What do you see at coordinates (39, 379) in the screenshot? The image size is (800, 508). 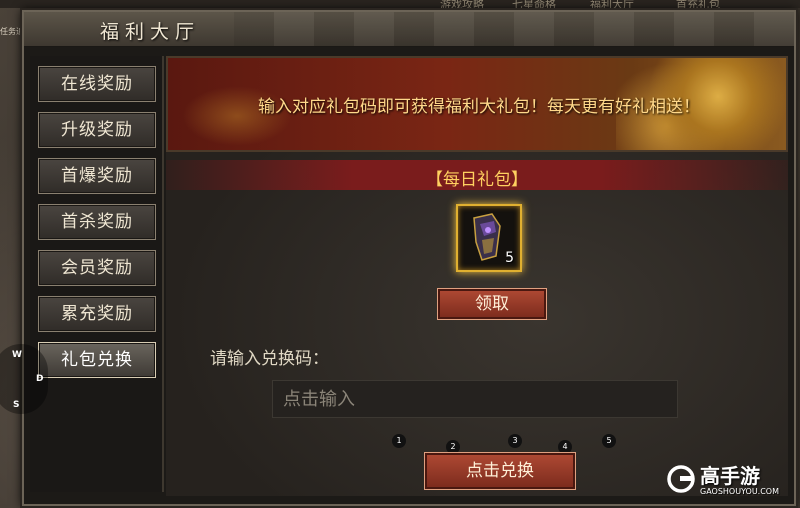 I see `dpad-right-key: D` at bounding box center [39, 379].